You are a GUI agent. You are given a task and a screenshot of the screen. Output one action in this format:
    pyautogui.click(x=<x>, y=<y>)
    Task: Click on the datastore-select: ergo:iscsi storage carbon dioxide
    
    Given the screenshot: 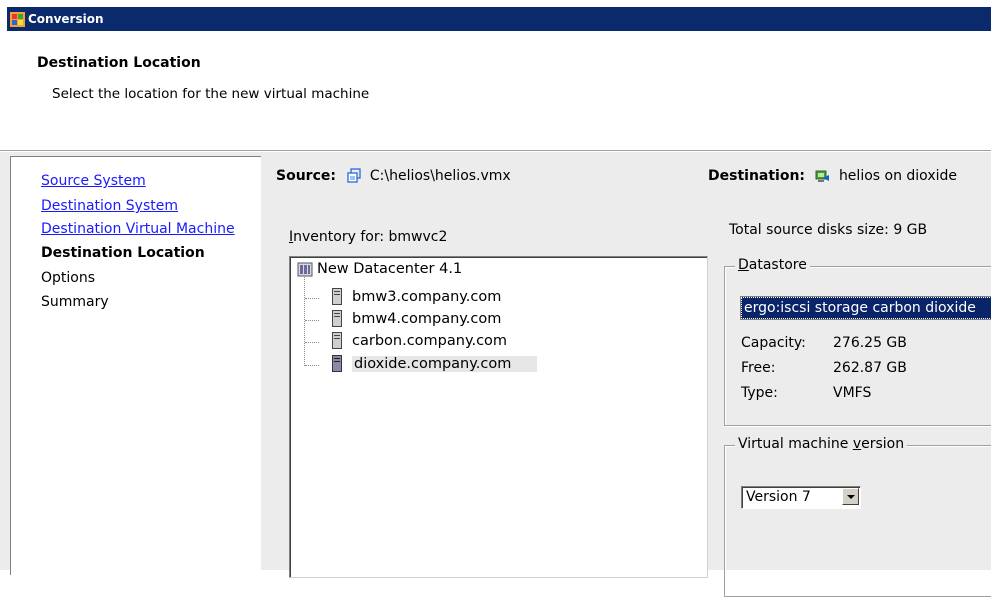 What is the action you would take?
    pyautogui.click(x=865, y=308)
    